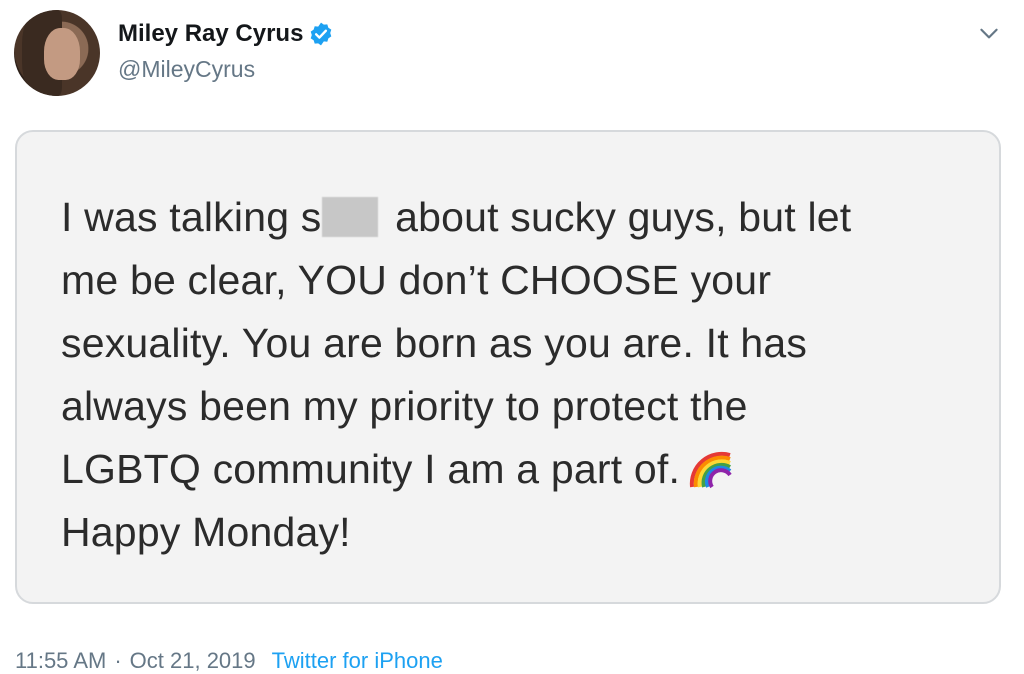  I want to click on tweet-footer: 11:55 AM · Oct 21, 2019 Twitter for iPhone, so click(229, 661).